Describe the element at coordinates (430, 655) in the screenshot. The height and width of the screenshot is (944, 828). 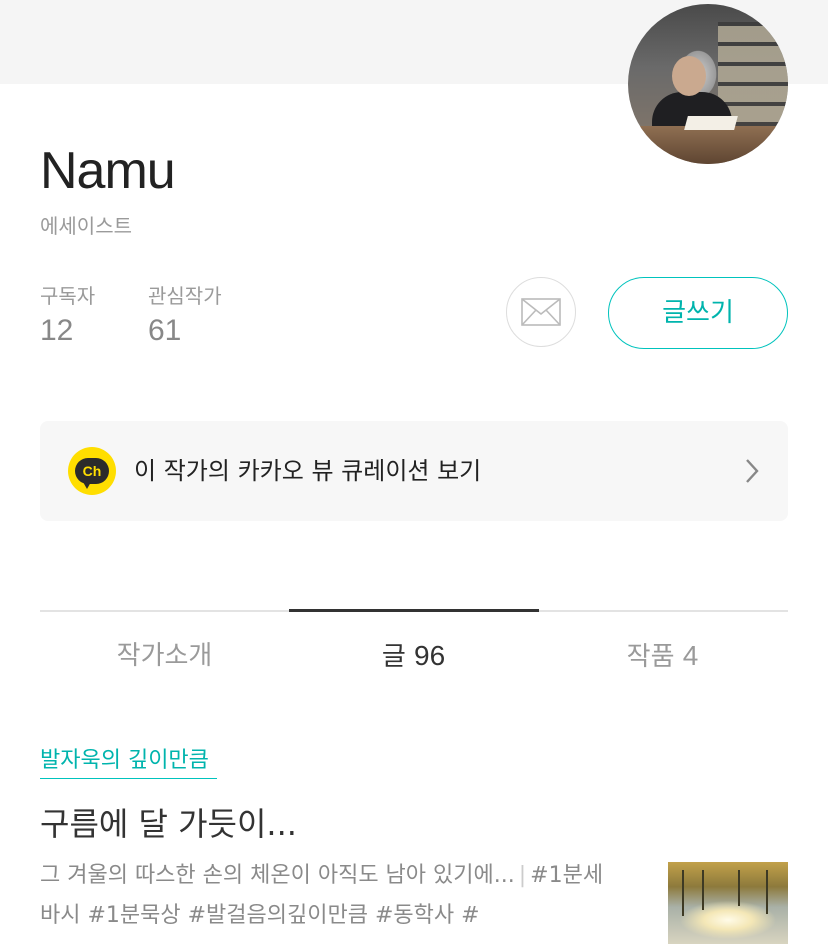
I see `tab-posts-count: 96` at that location.